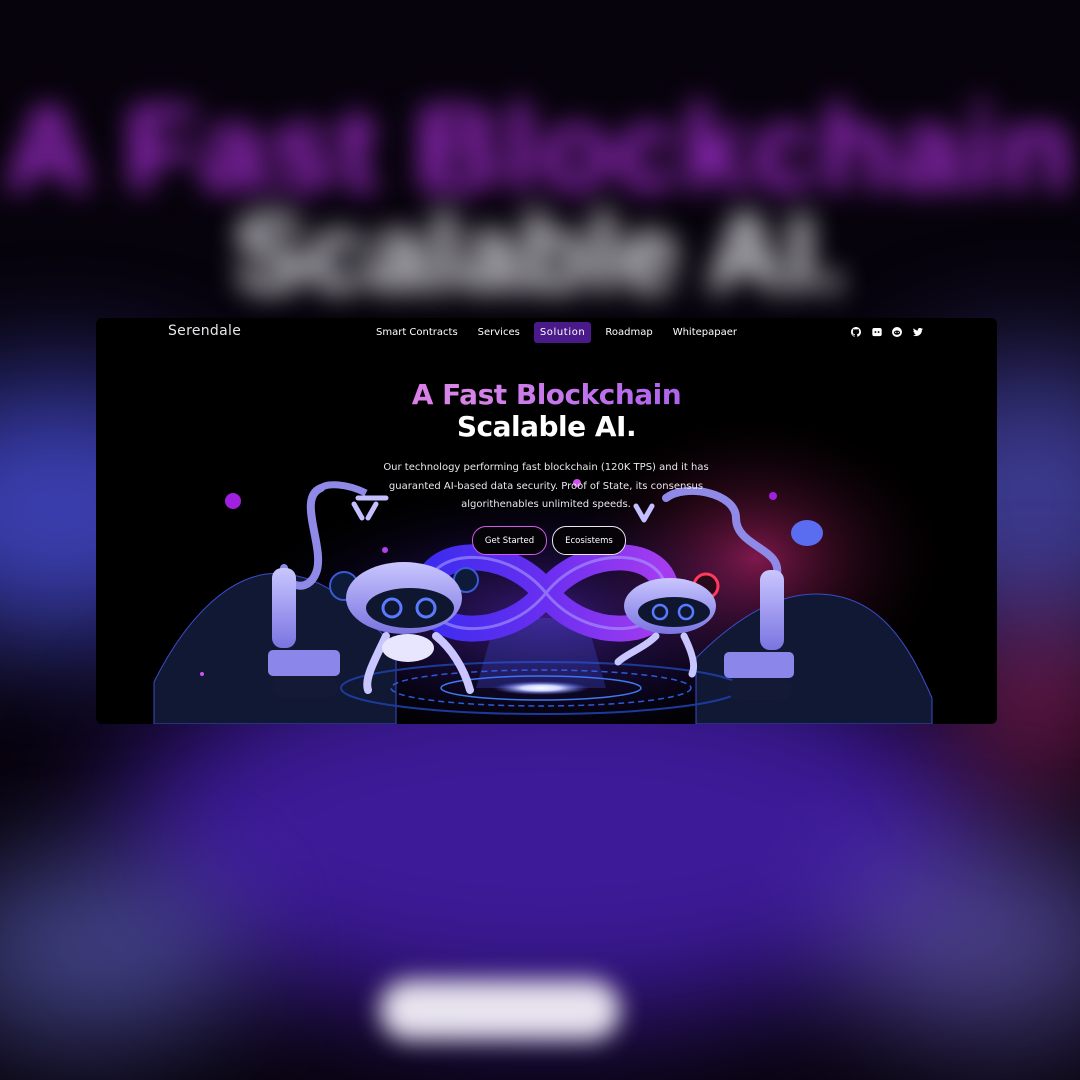  I want to click on orb-small-left, so click(385, 550).